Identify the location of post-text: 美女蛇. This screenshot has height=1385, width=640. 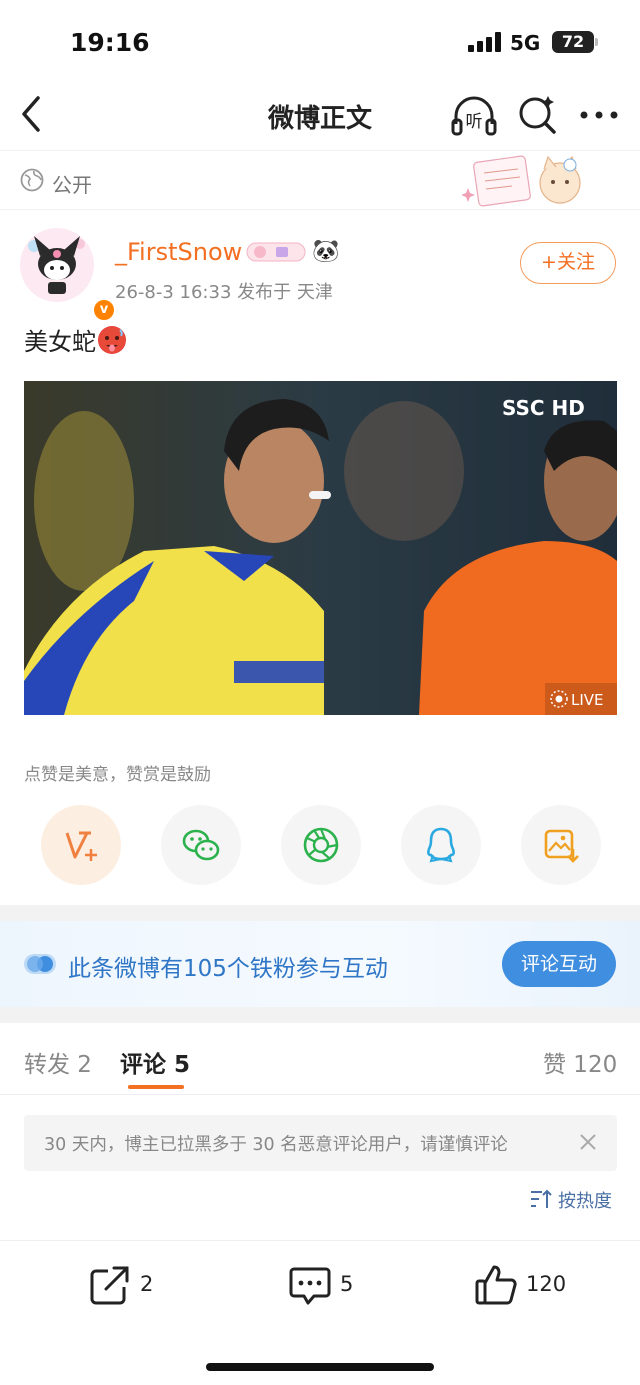
(75, 339).